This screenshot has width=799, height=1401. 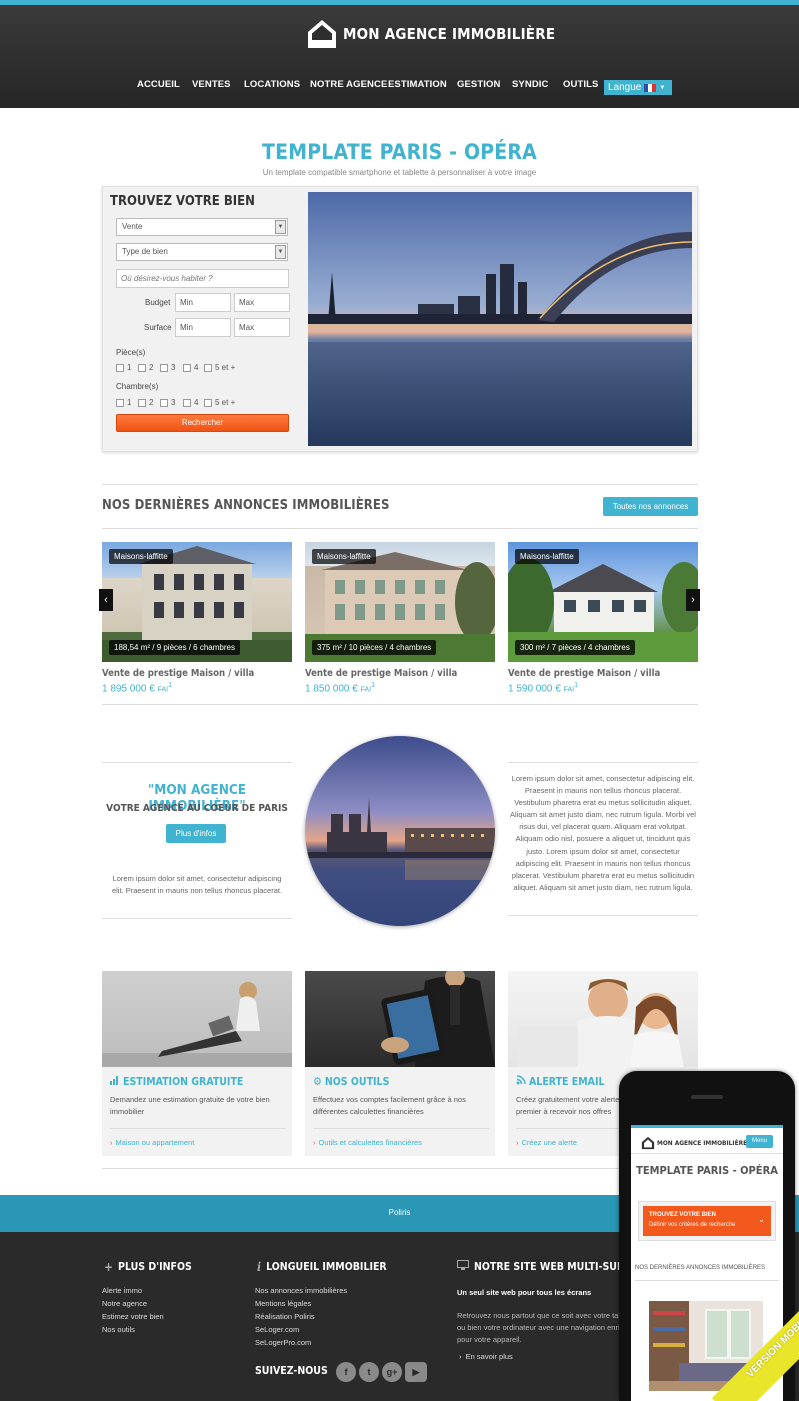 What do you see at coordinates (546, 1142) in the screenshot?
I see `feature-link: › Créez une alerte` at bounding box center [546, 1142].